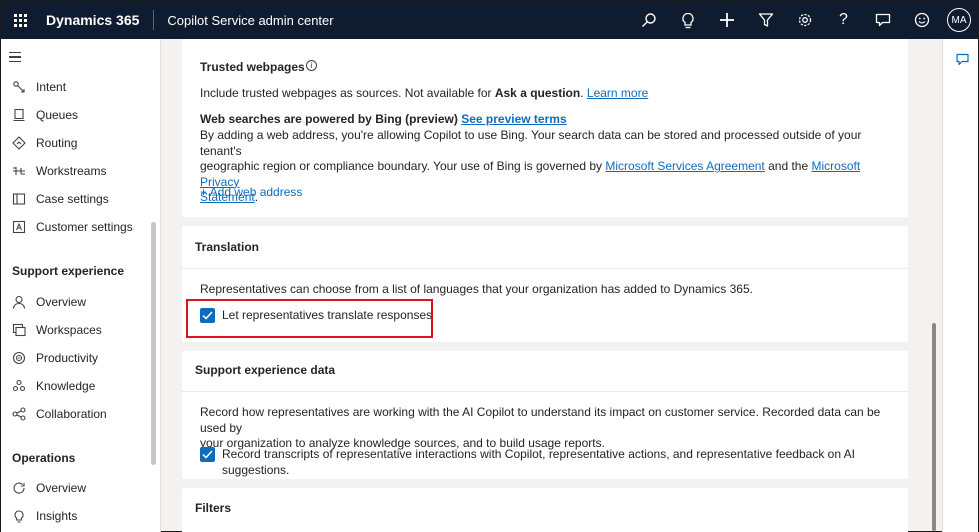  I want to click on sidebar-item-label: Customer settings, so click(84, 227).